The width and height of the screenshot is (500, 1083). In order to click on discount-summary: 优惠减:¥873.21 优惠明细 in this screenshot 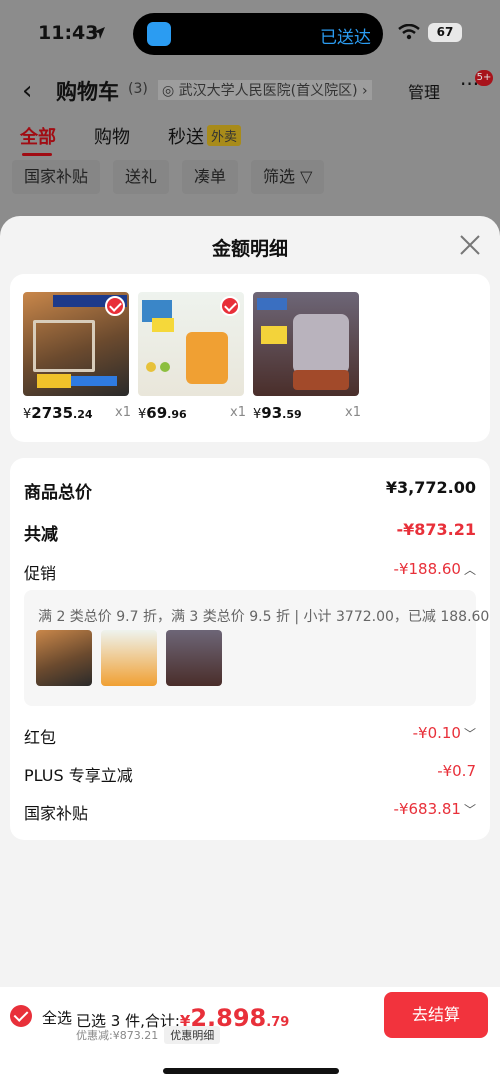, I will do `click(148, 1035)`.